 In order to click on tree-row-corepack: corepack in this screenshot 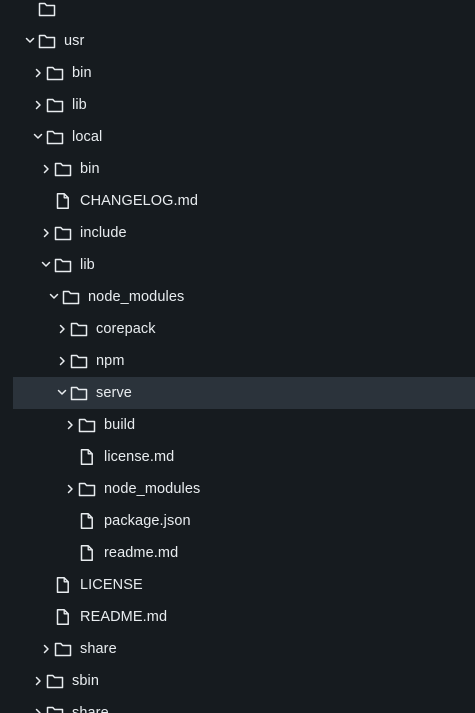, I will do `click(244, 329)`.